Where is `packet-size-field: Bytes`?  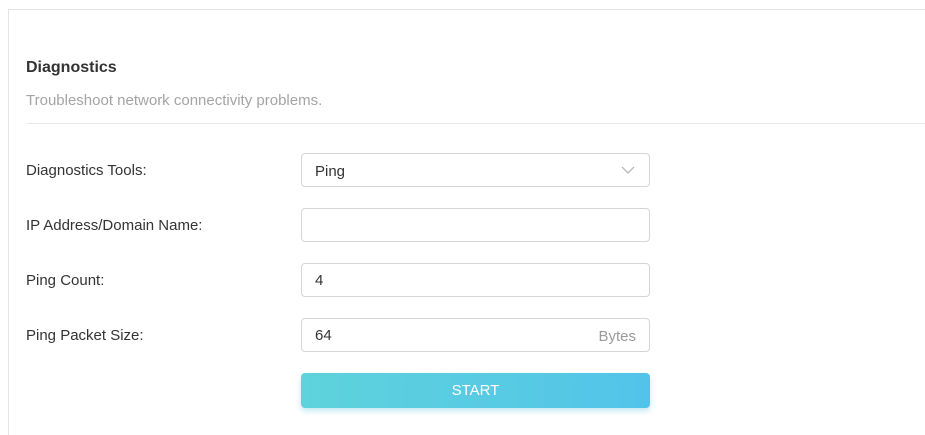 packet-size-field: Bytes is located at coordinates (475, 335).